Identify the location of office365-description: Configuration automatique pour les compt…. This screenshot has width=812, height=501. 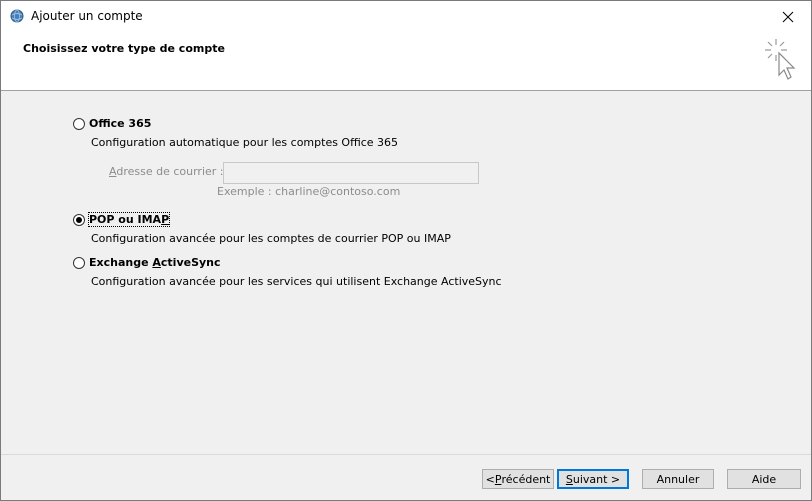
(245, 142).